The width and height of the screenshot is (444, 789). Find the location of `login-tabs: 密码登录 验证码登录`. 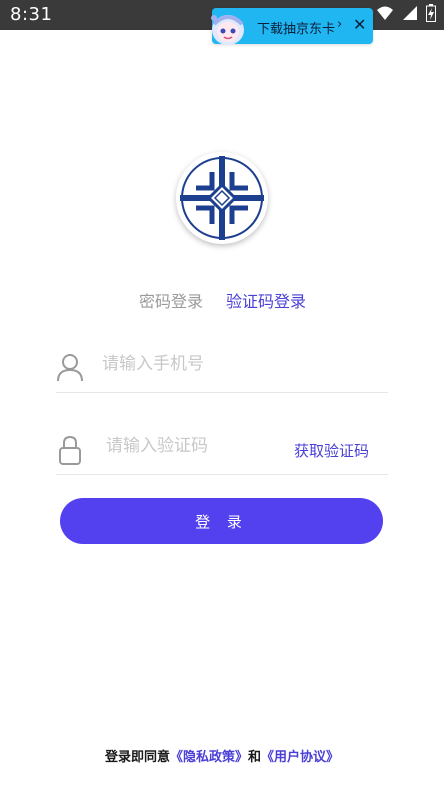

login-tabs: 密码登录 验证码登录 is located at coordinates (222, 300).